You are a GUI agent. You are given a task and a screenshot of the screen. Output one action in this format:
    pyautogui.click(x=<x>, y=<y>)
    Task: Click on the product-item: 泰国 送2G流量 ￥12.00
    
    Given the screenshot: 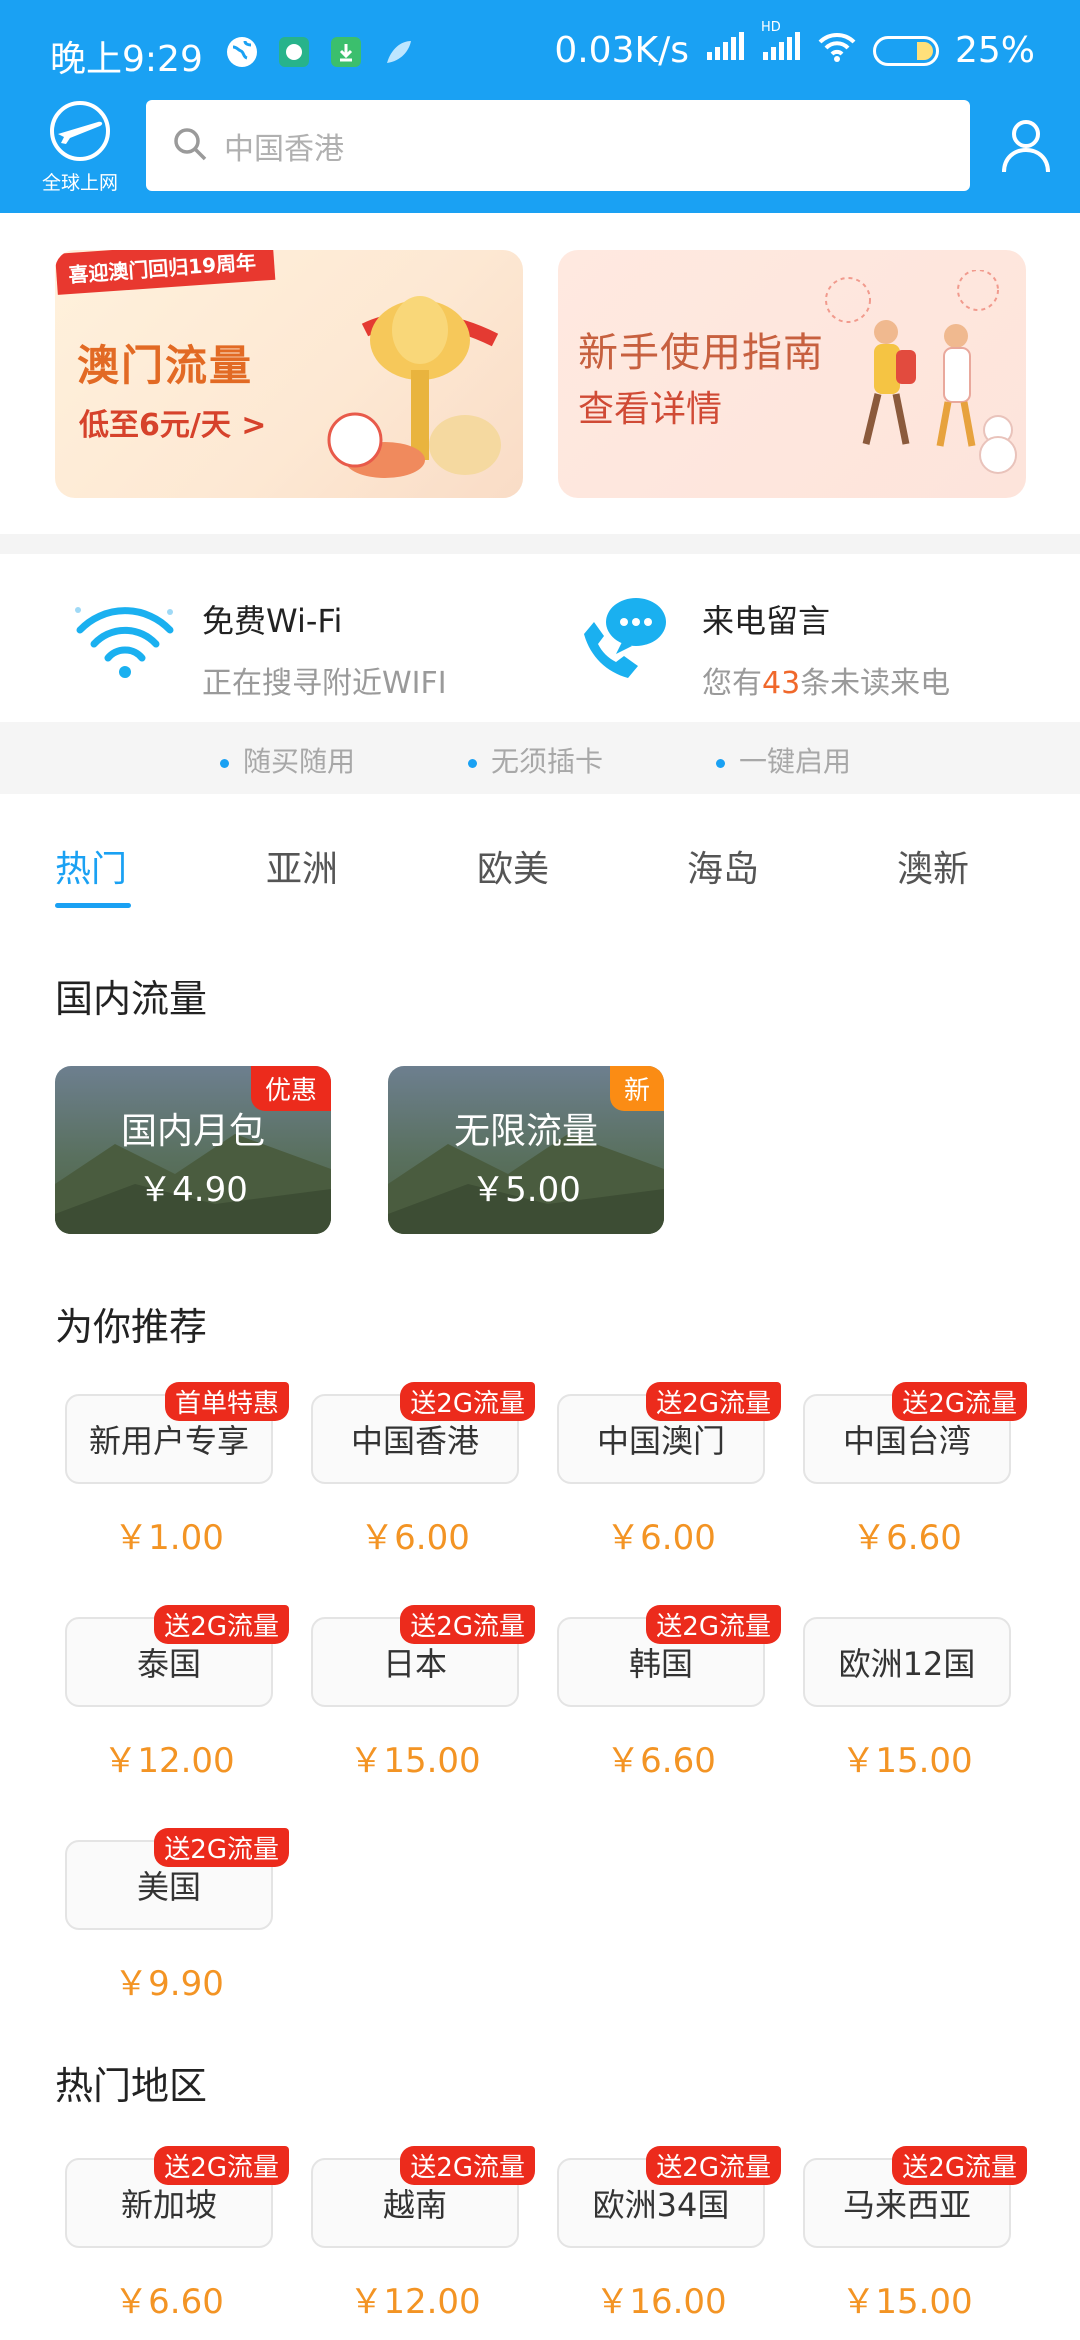 What is the action you would take?
    pyautogui.click(x=177, y=1693)
    